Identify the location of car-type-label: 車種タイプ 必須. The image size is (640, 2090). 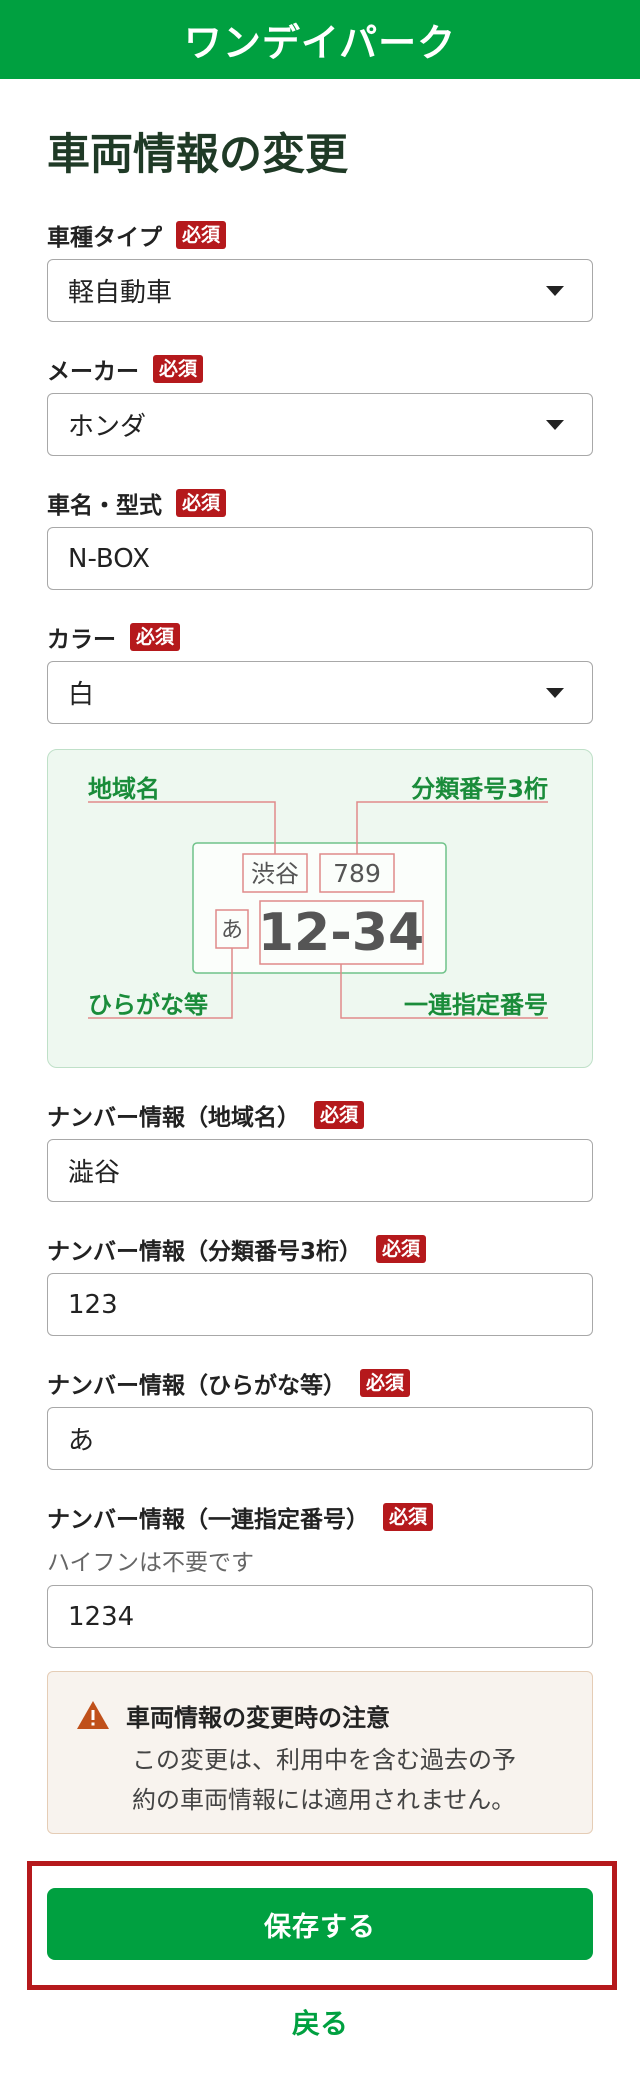
(137, 235).